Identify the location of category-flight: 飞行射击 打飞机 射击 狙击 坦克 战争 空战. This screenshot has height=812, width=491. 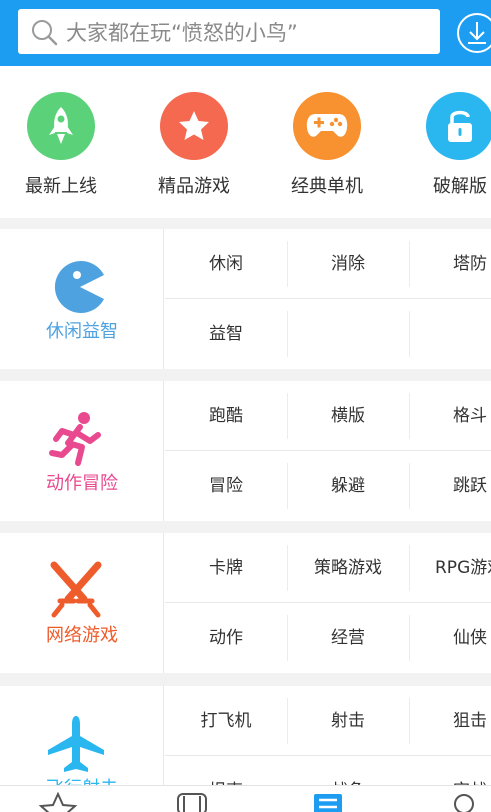
(245, 735).